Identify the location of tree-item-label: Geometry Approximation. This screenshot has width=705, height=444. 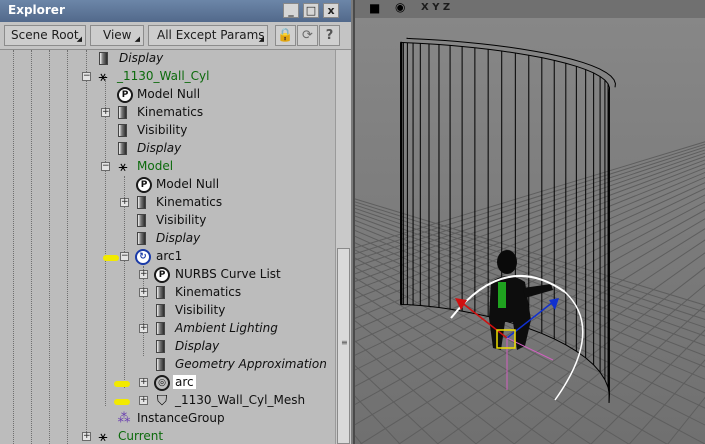
(251, 364).